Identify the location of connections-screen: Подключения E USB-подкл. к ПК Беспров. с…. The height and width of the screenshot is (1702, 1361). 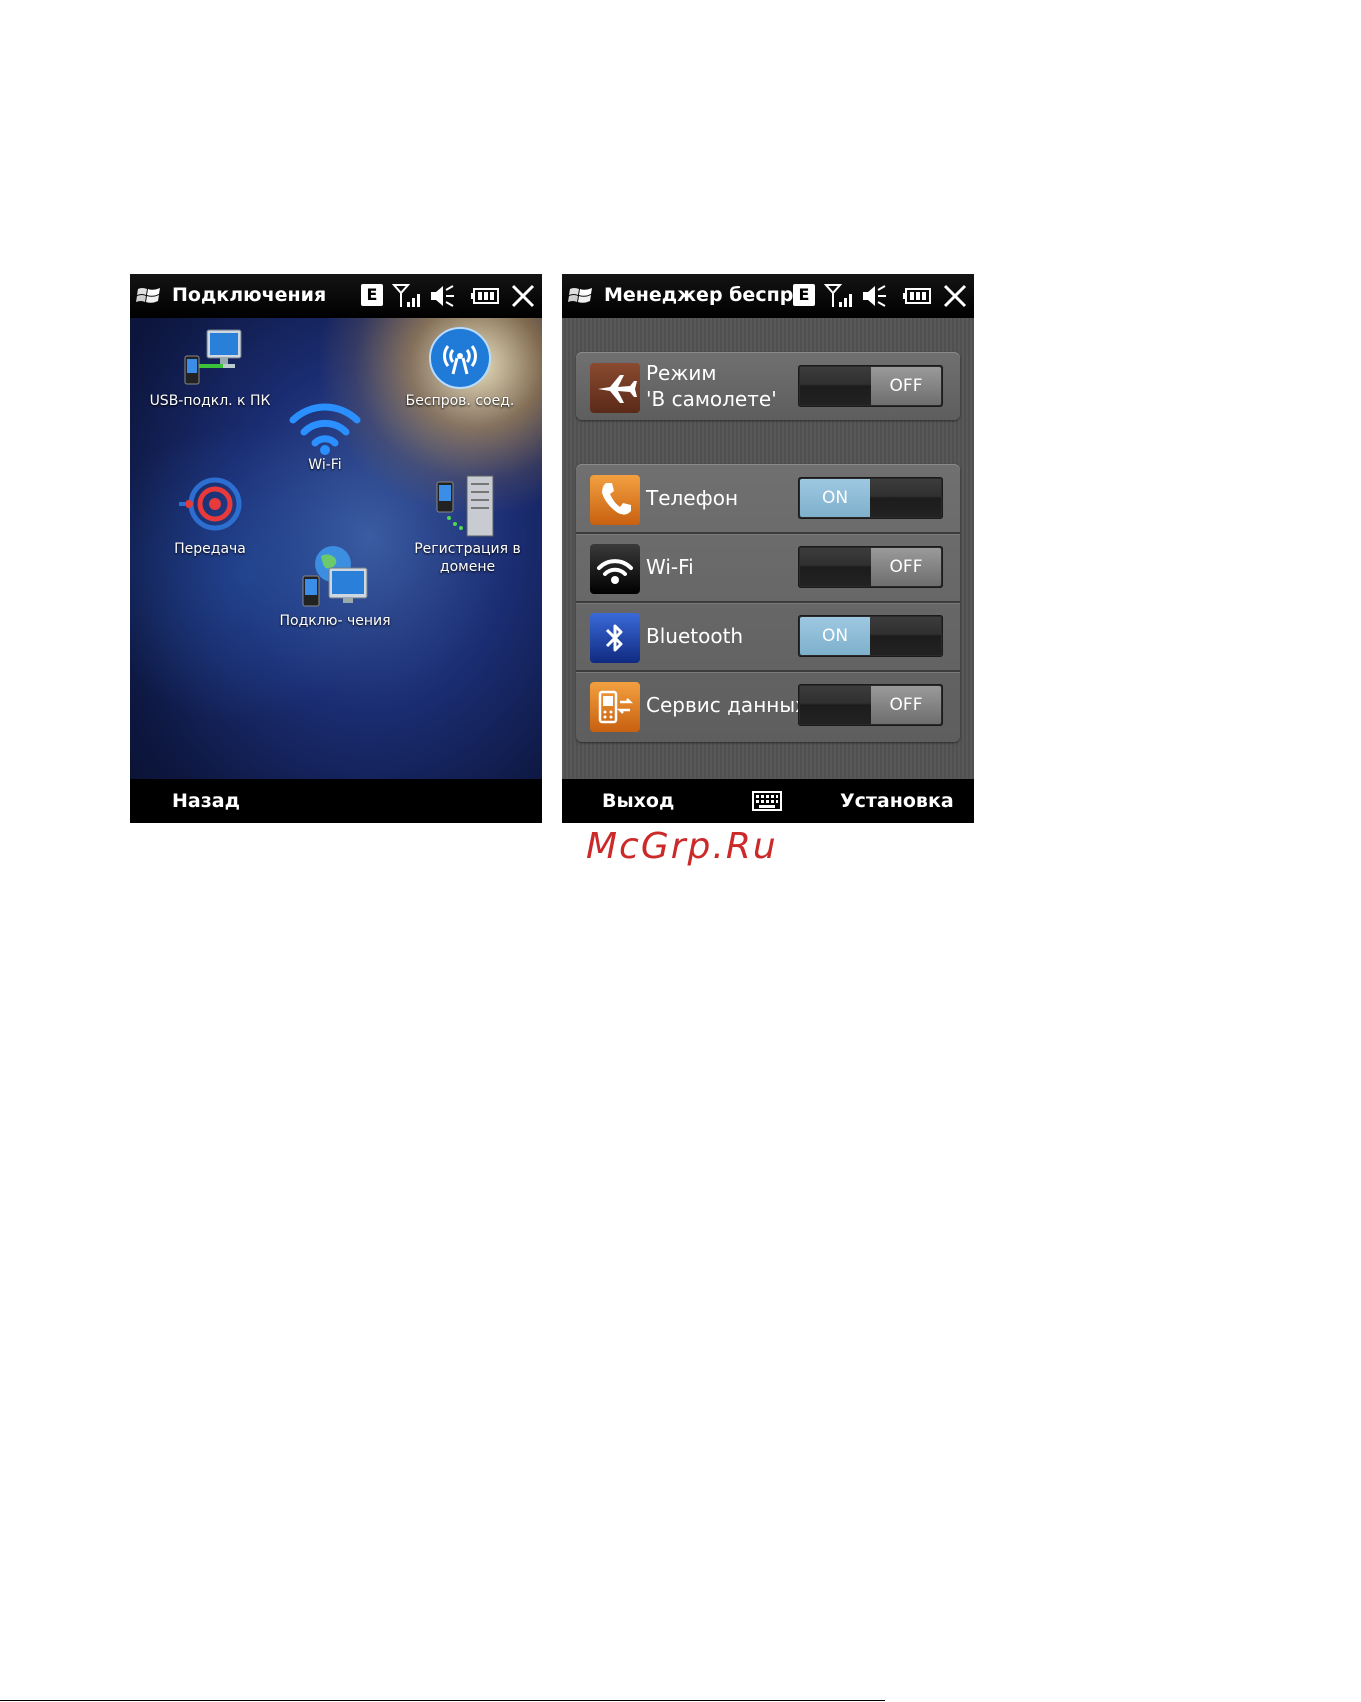
(336, 548).